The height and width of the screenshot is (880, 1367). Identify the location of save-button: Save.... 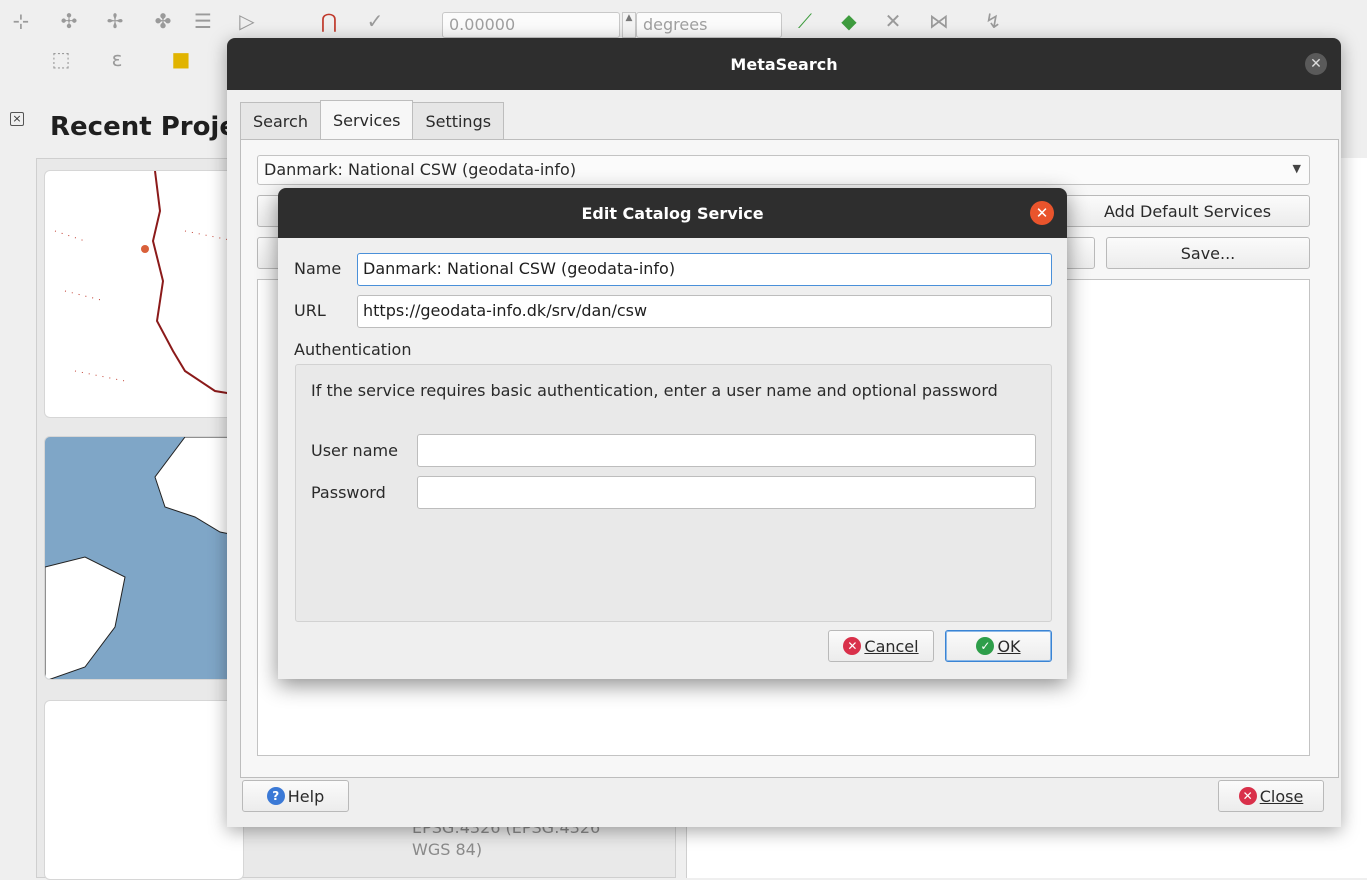
(1208, 253).